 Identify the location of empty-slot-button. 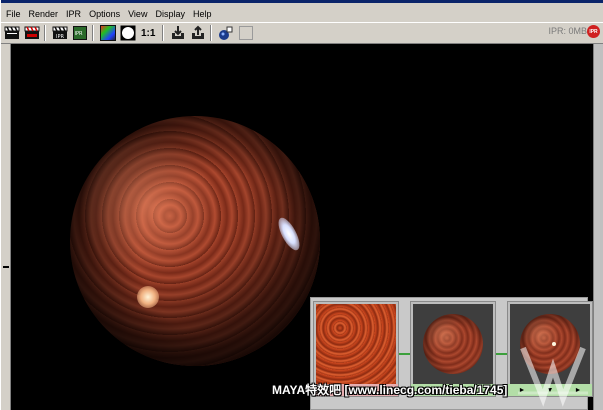
(246, 33).